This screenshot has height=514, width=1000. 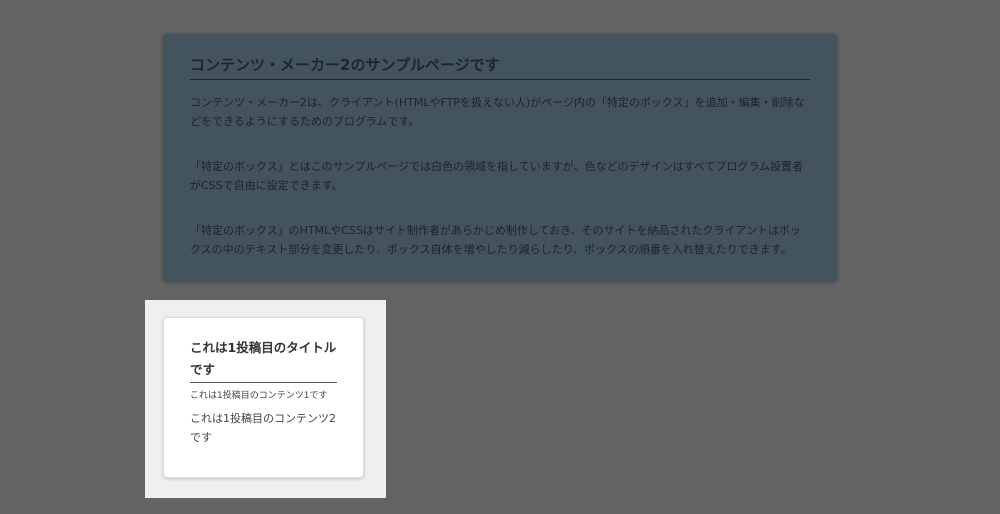 I want to click on post-content-1: これは1投稿目のコンテンツ1です, so click(x=263, y=396).